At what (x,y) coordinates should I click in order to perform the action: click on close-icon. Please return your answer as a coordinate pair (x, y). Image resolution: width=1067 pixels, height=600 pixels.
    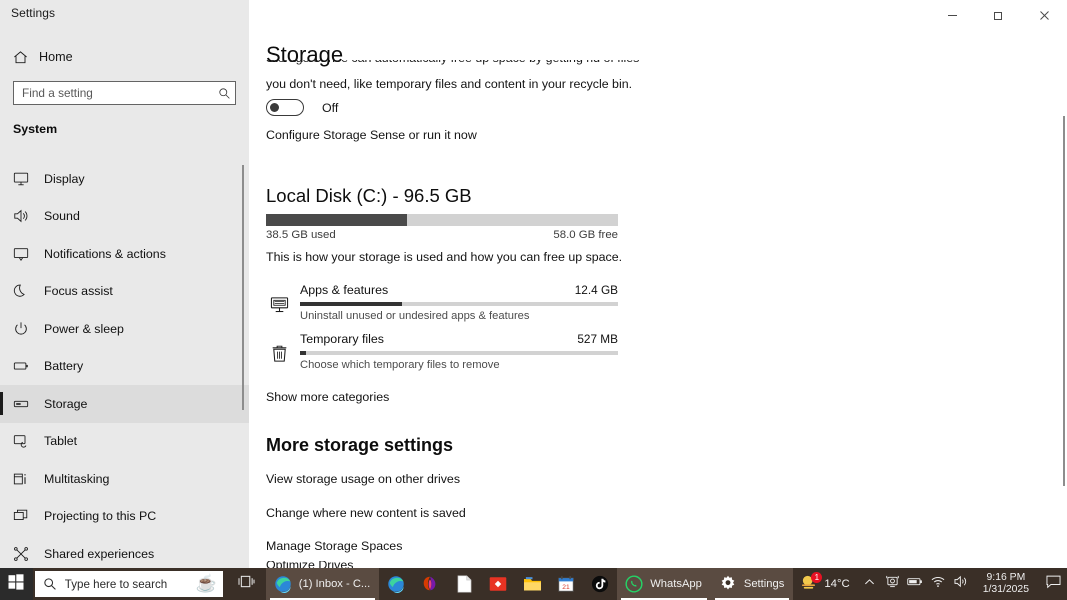
    Looking at the image, I should click on (1044, 15).